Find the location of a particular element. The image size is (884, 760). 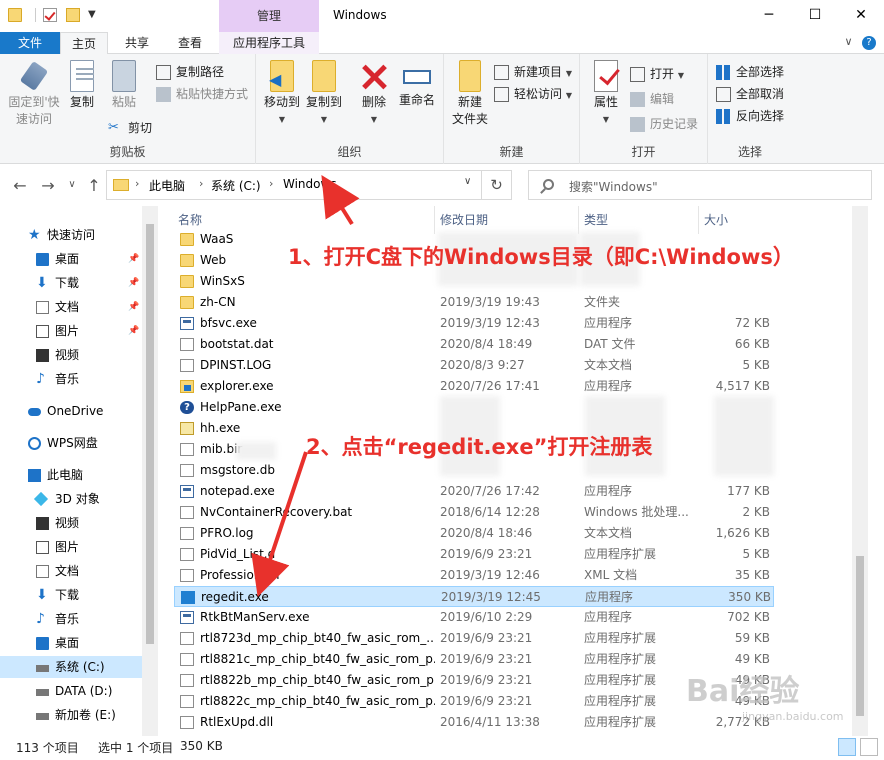

arrow-to-windows-breadcrumb is located at coordinates (340, 200).